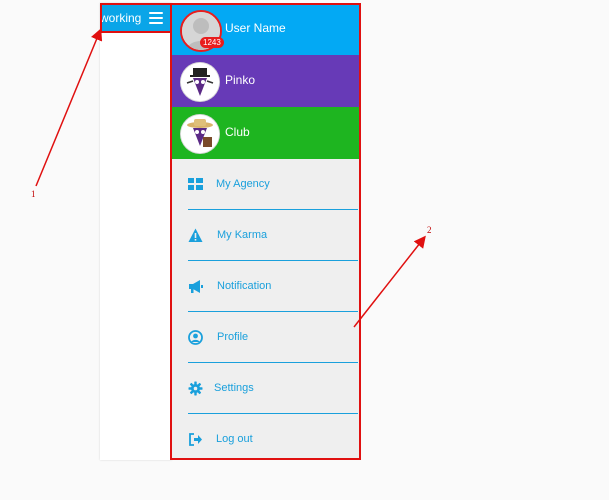 Image resolution: width=609 pixels, height=500 pixels. I want to click on notification-count-badge: 1243, so click(212, 42).